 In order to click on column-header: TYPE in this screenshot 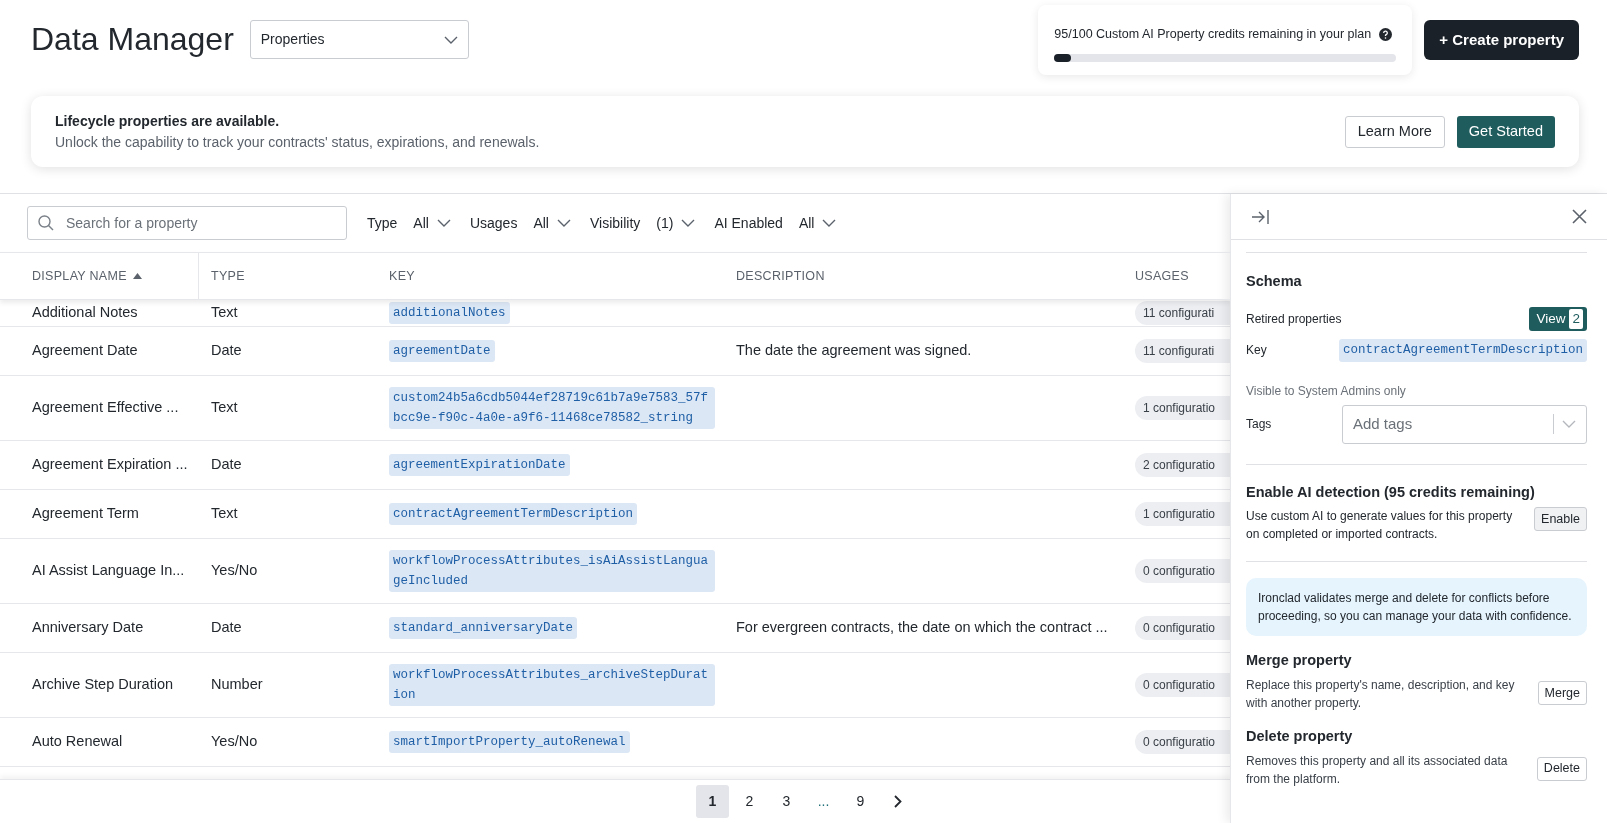, I will do `click(300, 276)`.